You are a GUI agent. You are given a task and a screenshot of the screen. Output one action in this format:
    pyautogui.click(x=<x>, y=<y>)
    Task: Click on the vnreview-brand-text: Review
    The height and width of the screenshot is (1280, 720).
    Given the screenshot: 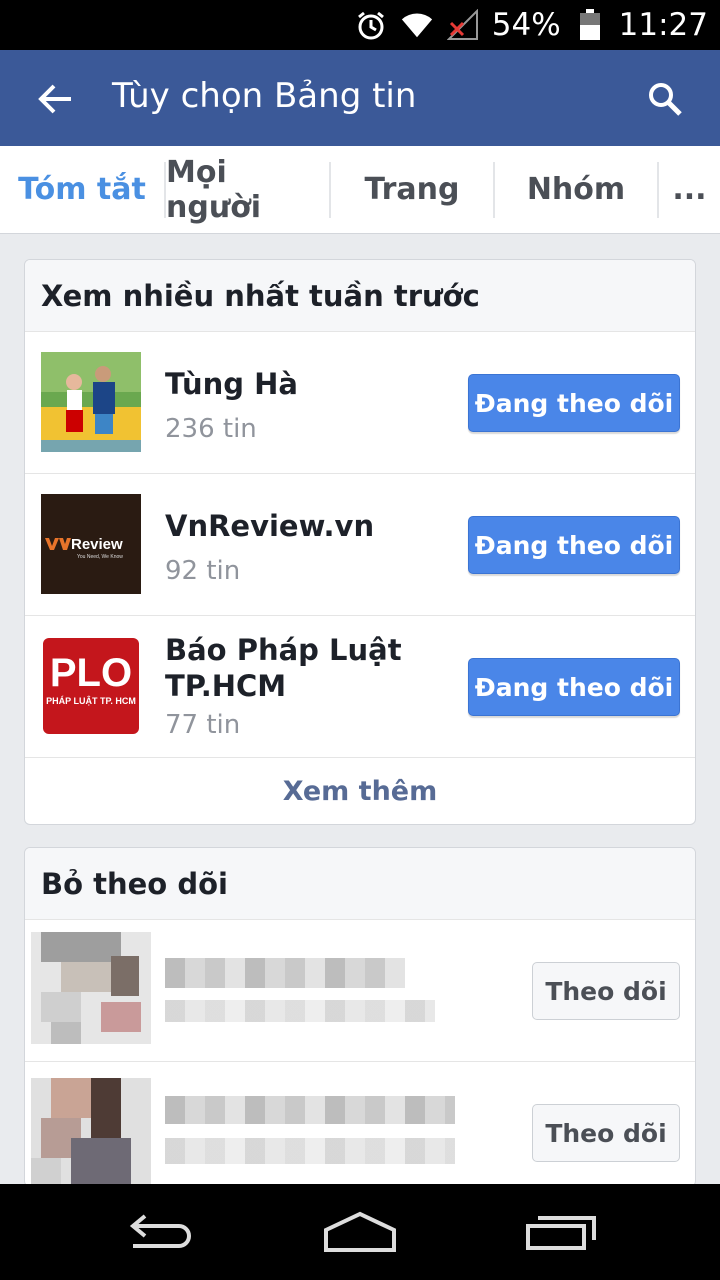 What is the action you would take?
    pyautogui.click(x=97, y=544)
    